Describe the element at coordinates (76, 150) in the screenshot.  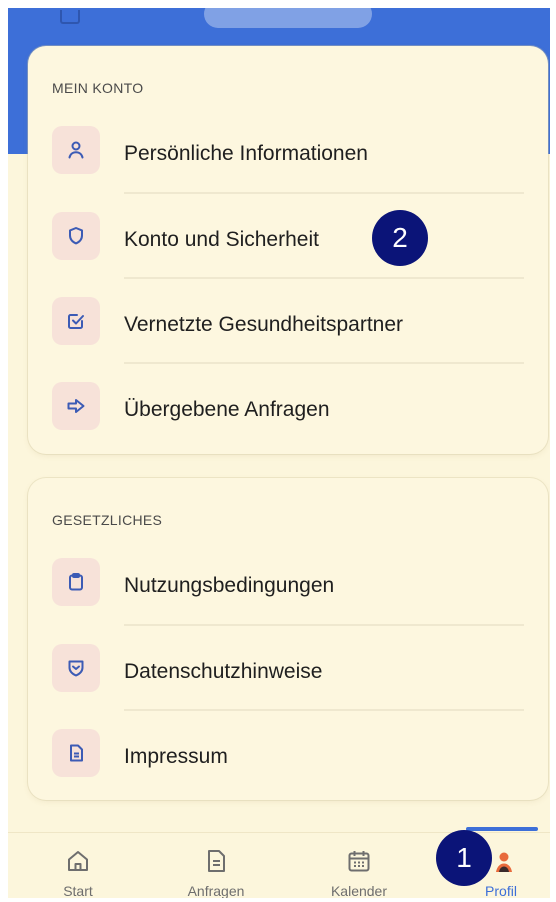
I see `user-icon` at that location.